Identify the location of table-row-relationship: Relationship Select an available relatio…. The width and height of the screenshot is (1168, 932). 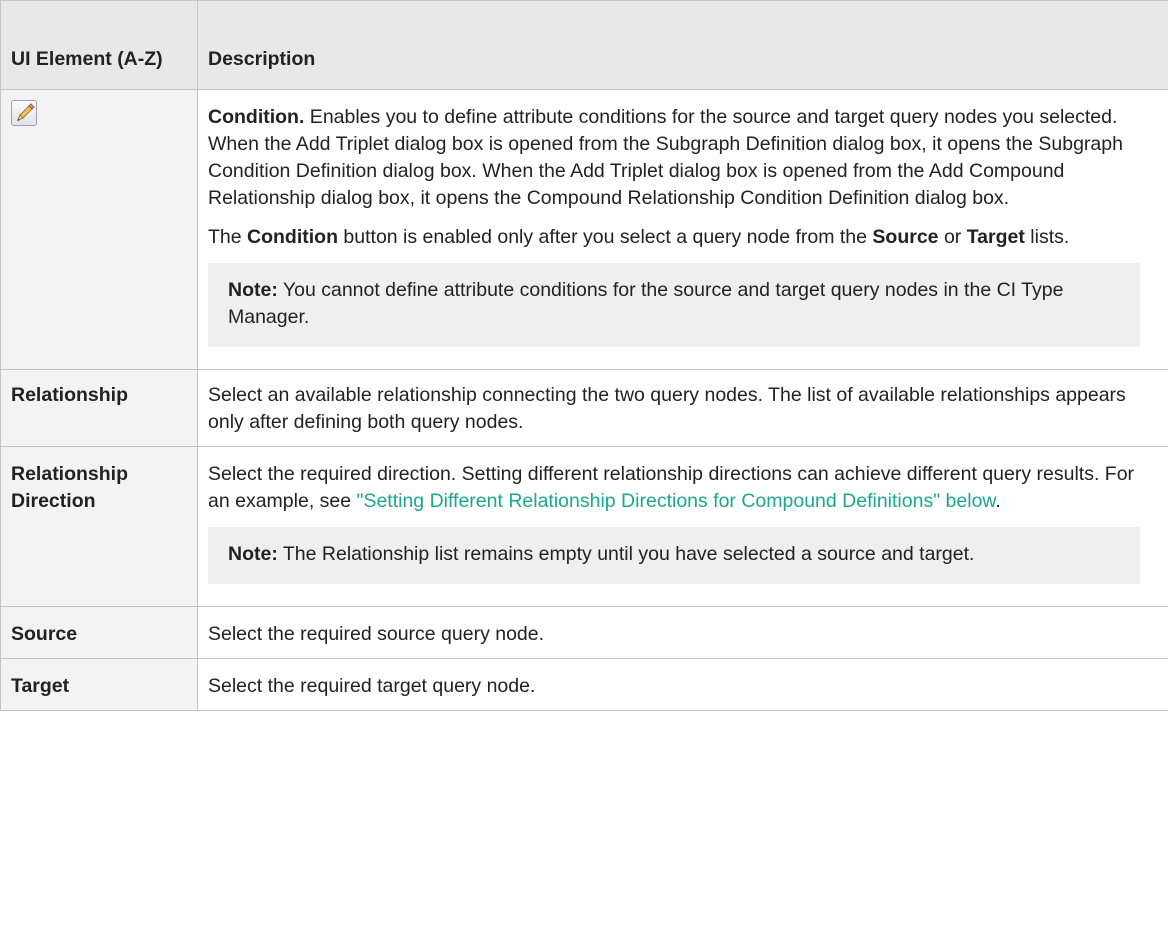
(584, 408).